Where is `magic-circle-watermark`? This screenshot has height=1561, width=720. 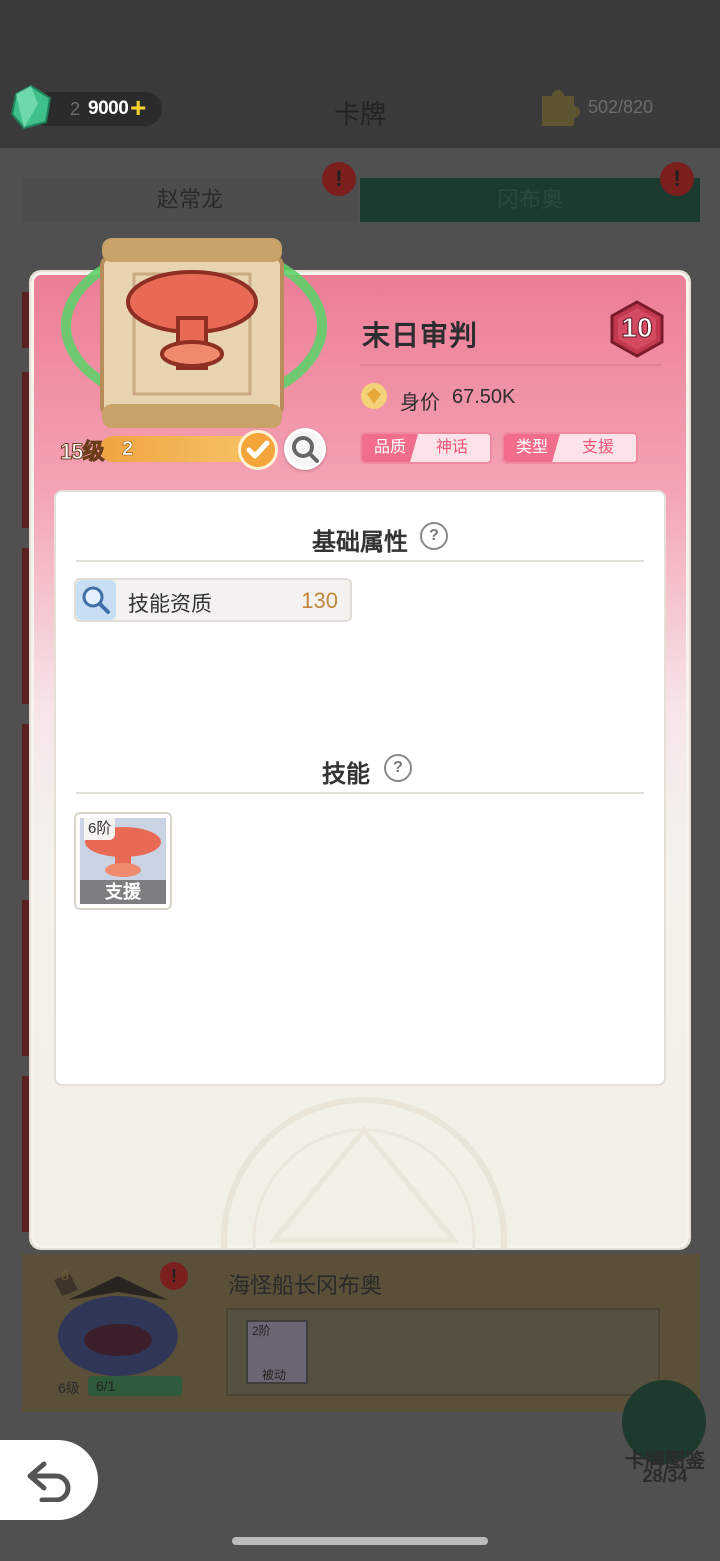 magic-circle-watermark is located at coordinates (364, 1173).